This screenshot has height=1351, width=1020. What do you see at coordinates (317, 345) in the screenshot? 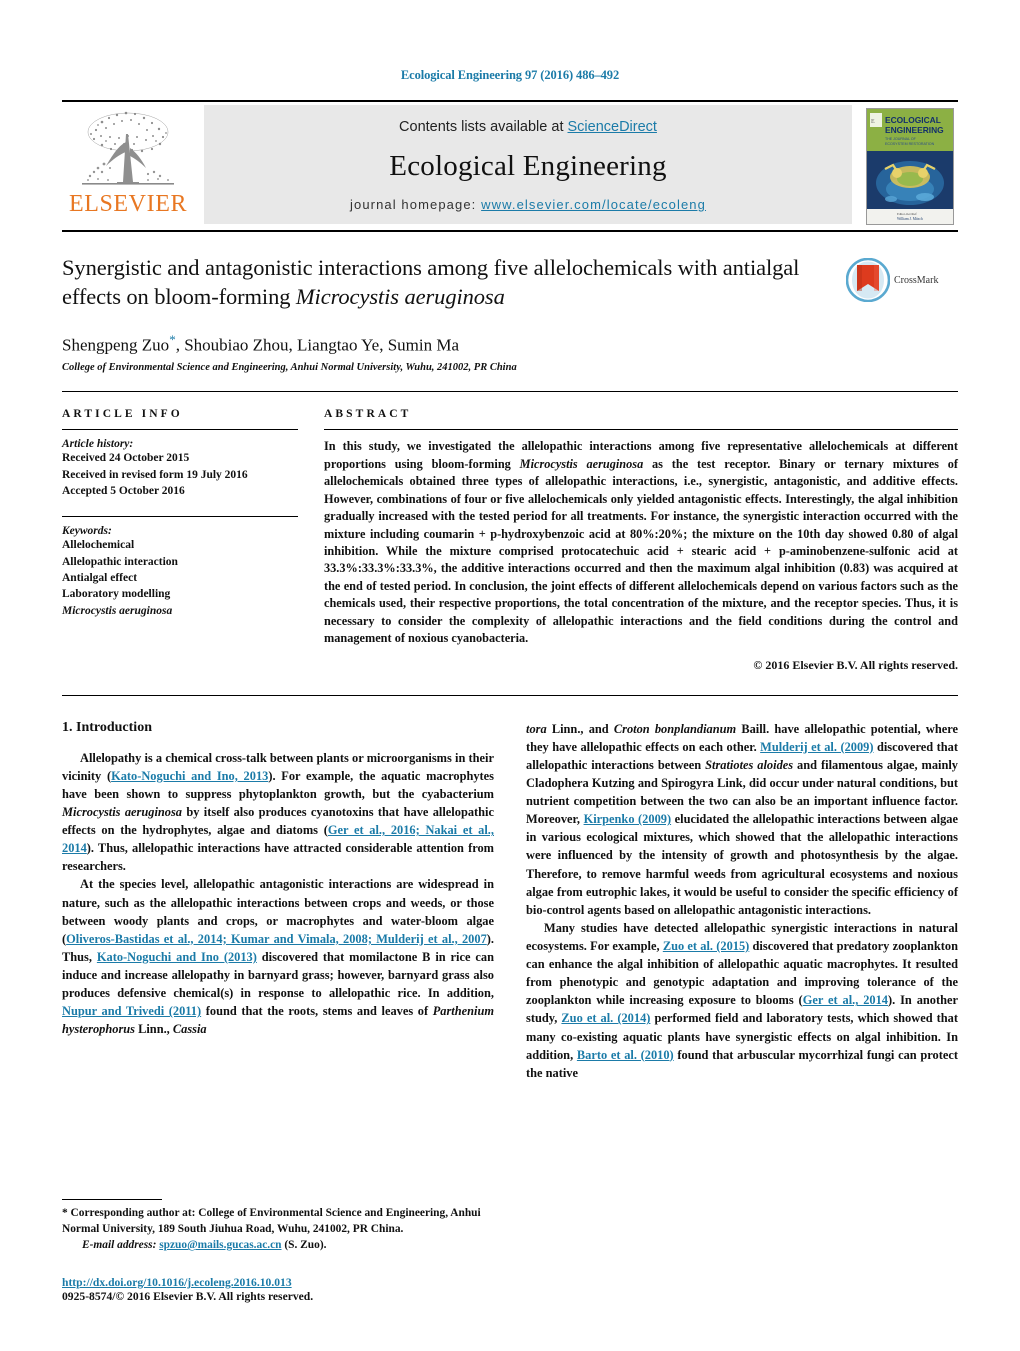
I see `author-rest: , Shoubiao Zhou, Liangtao Ye, Sumin Ma` at bounding box center [317, 345].